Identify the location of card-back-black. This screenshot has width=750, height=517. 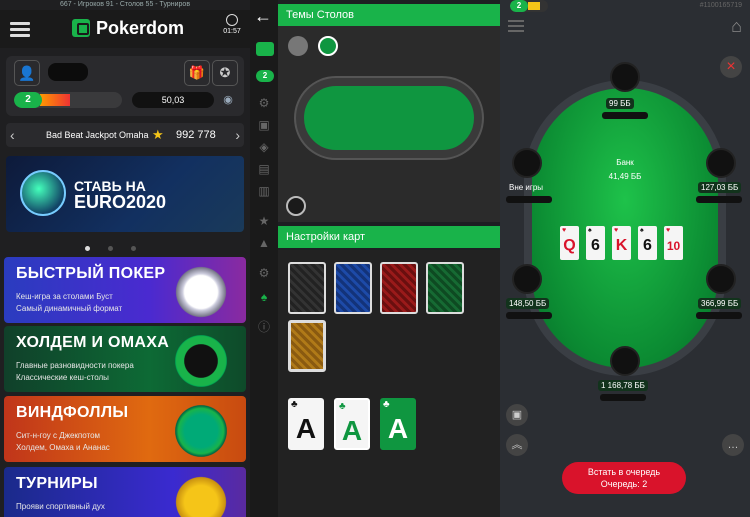
(307, 288).